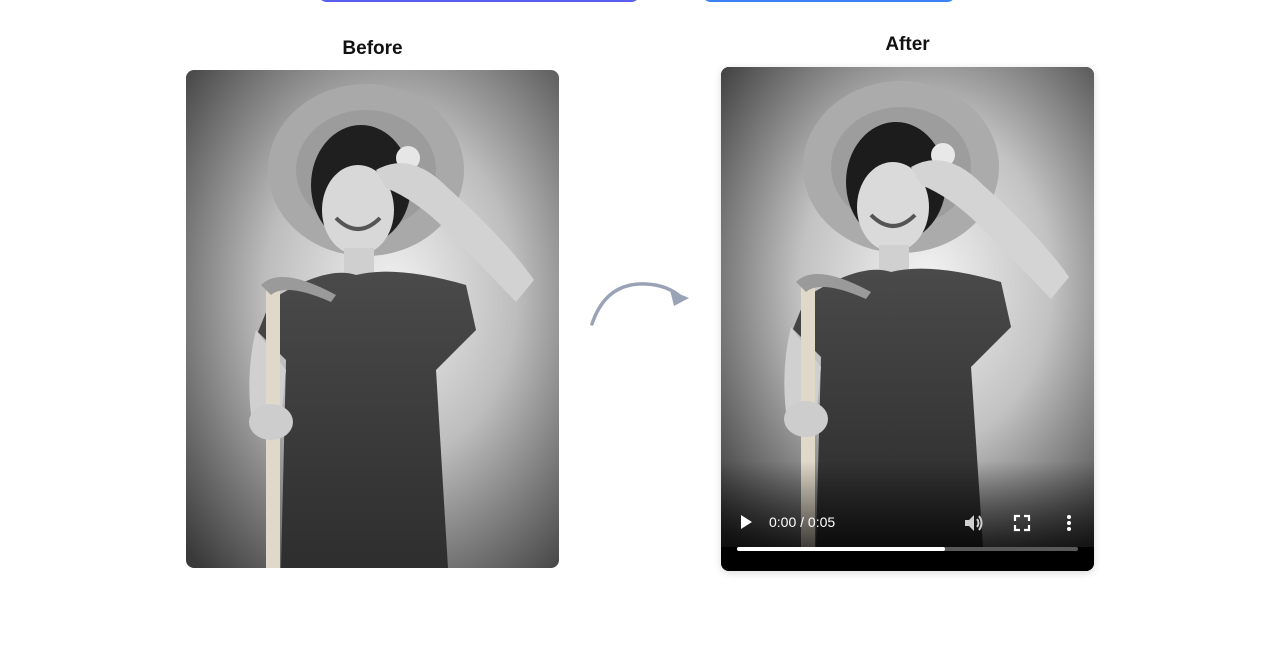  What do you see at coordinates (639, 304) in the screenshot?
I see `curved-arrow-icon` at bounding box center [639, 304].